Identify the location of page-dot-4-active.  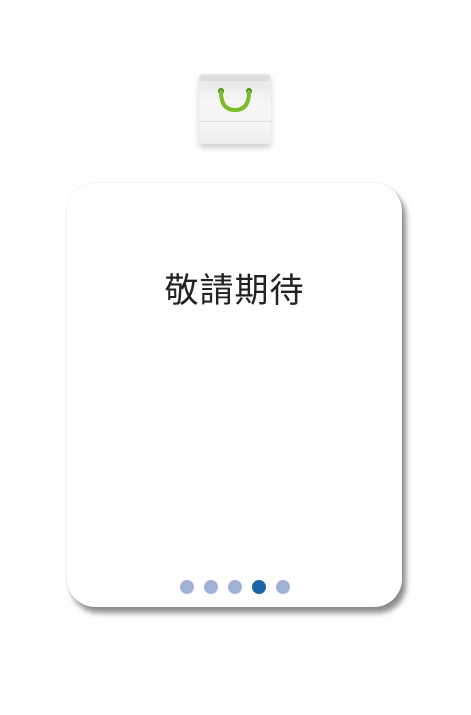
(258, 587).